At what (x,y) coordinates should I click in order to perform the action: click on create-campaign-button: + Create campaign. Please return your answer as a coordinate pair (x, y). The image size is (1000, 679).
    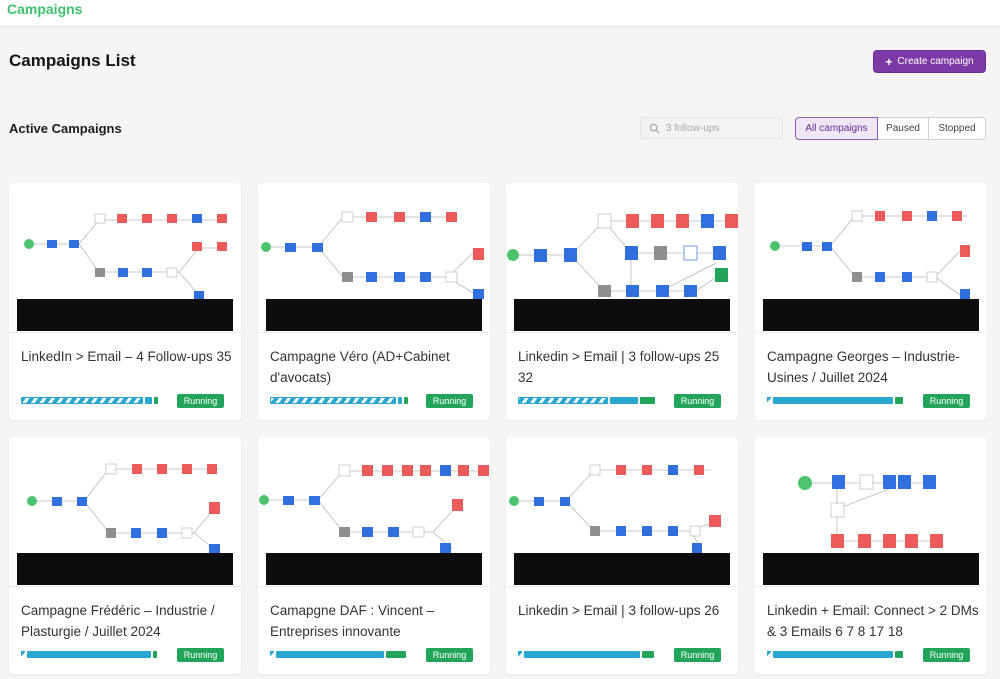
    Looking at the image, I should click on (929, 61).